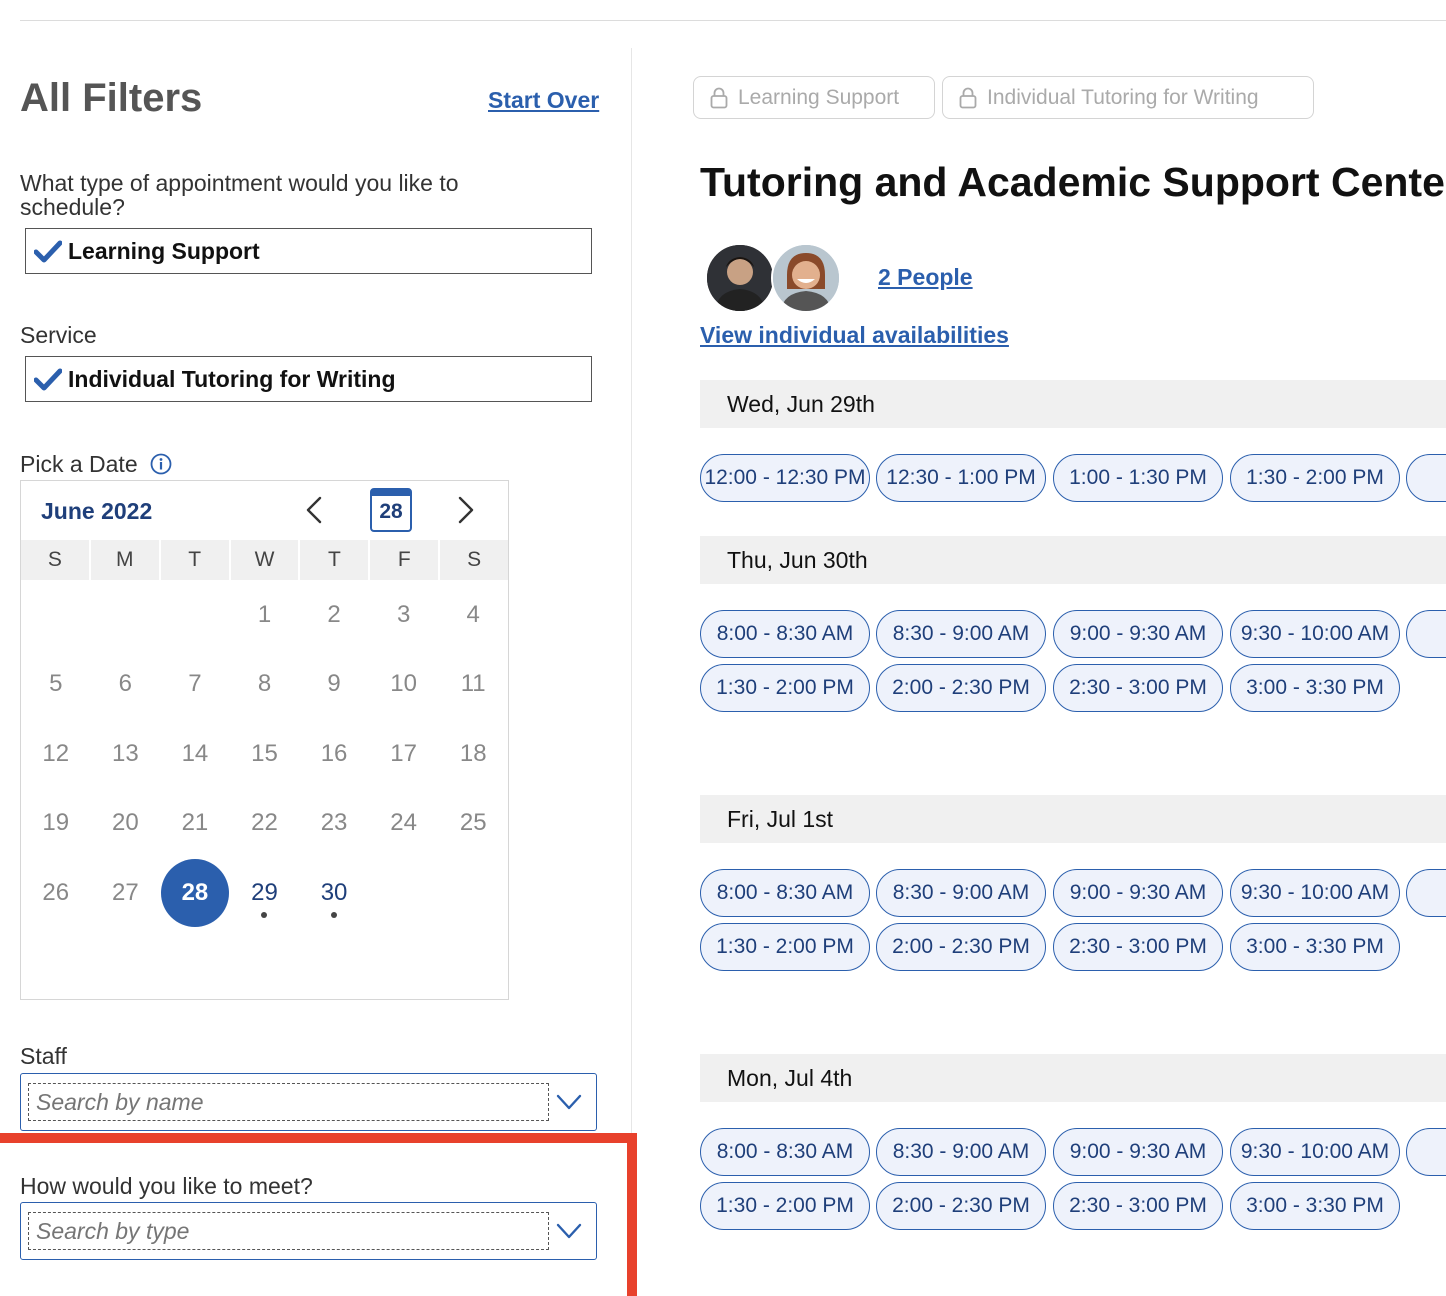 This screenshot has width=1446, height=1296. I want to click on chevron-right-icon, so click(466, 510).